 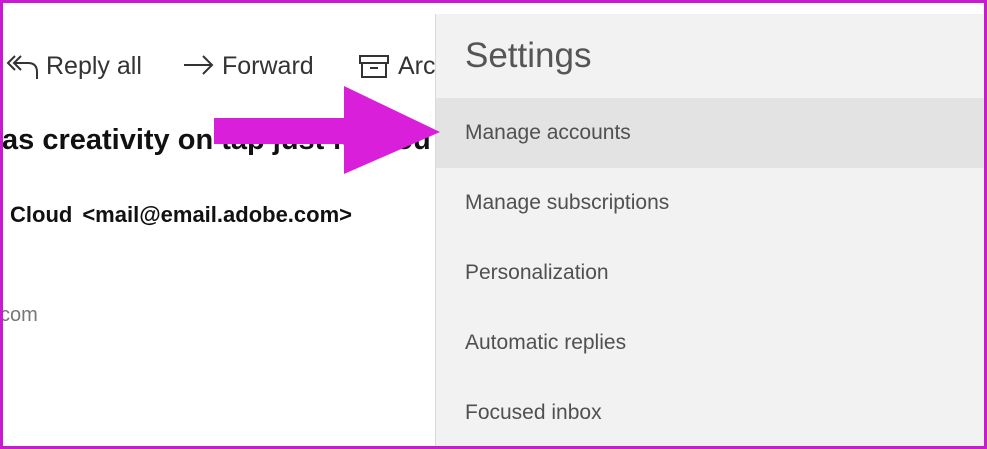 I want to click on forward-button: Forward, so click(x=248, y=66).